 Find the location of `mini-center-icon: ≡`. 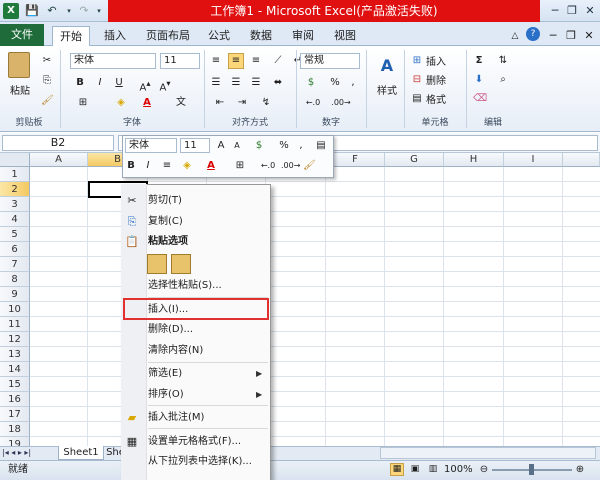

mini-center-icon: ≡ is located at coordinates (167, 166).